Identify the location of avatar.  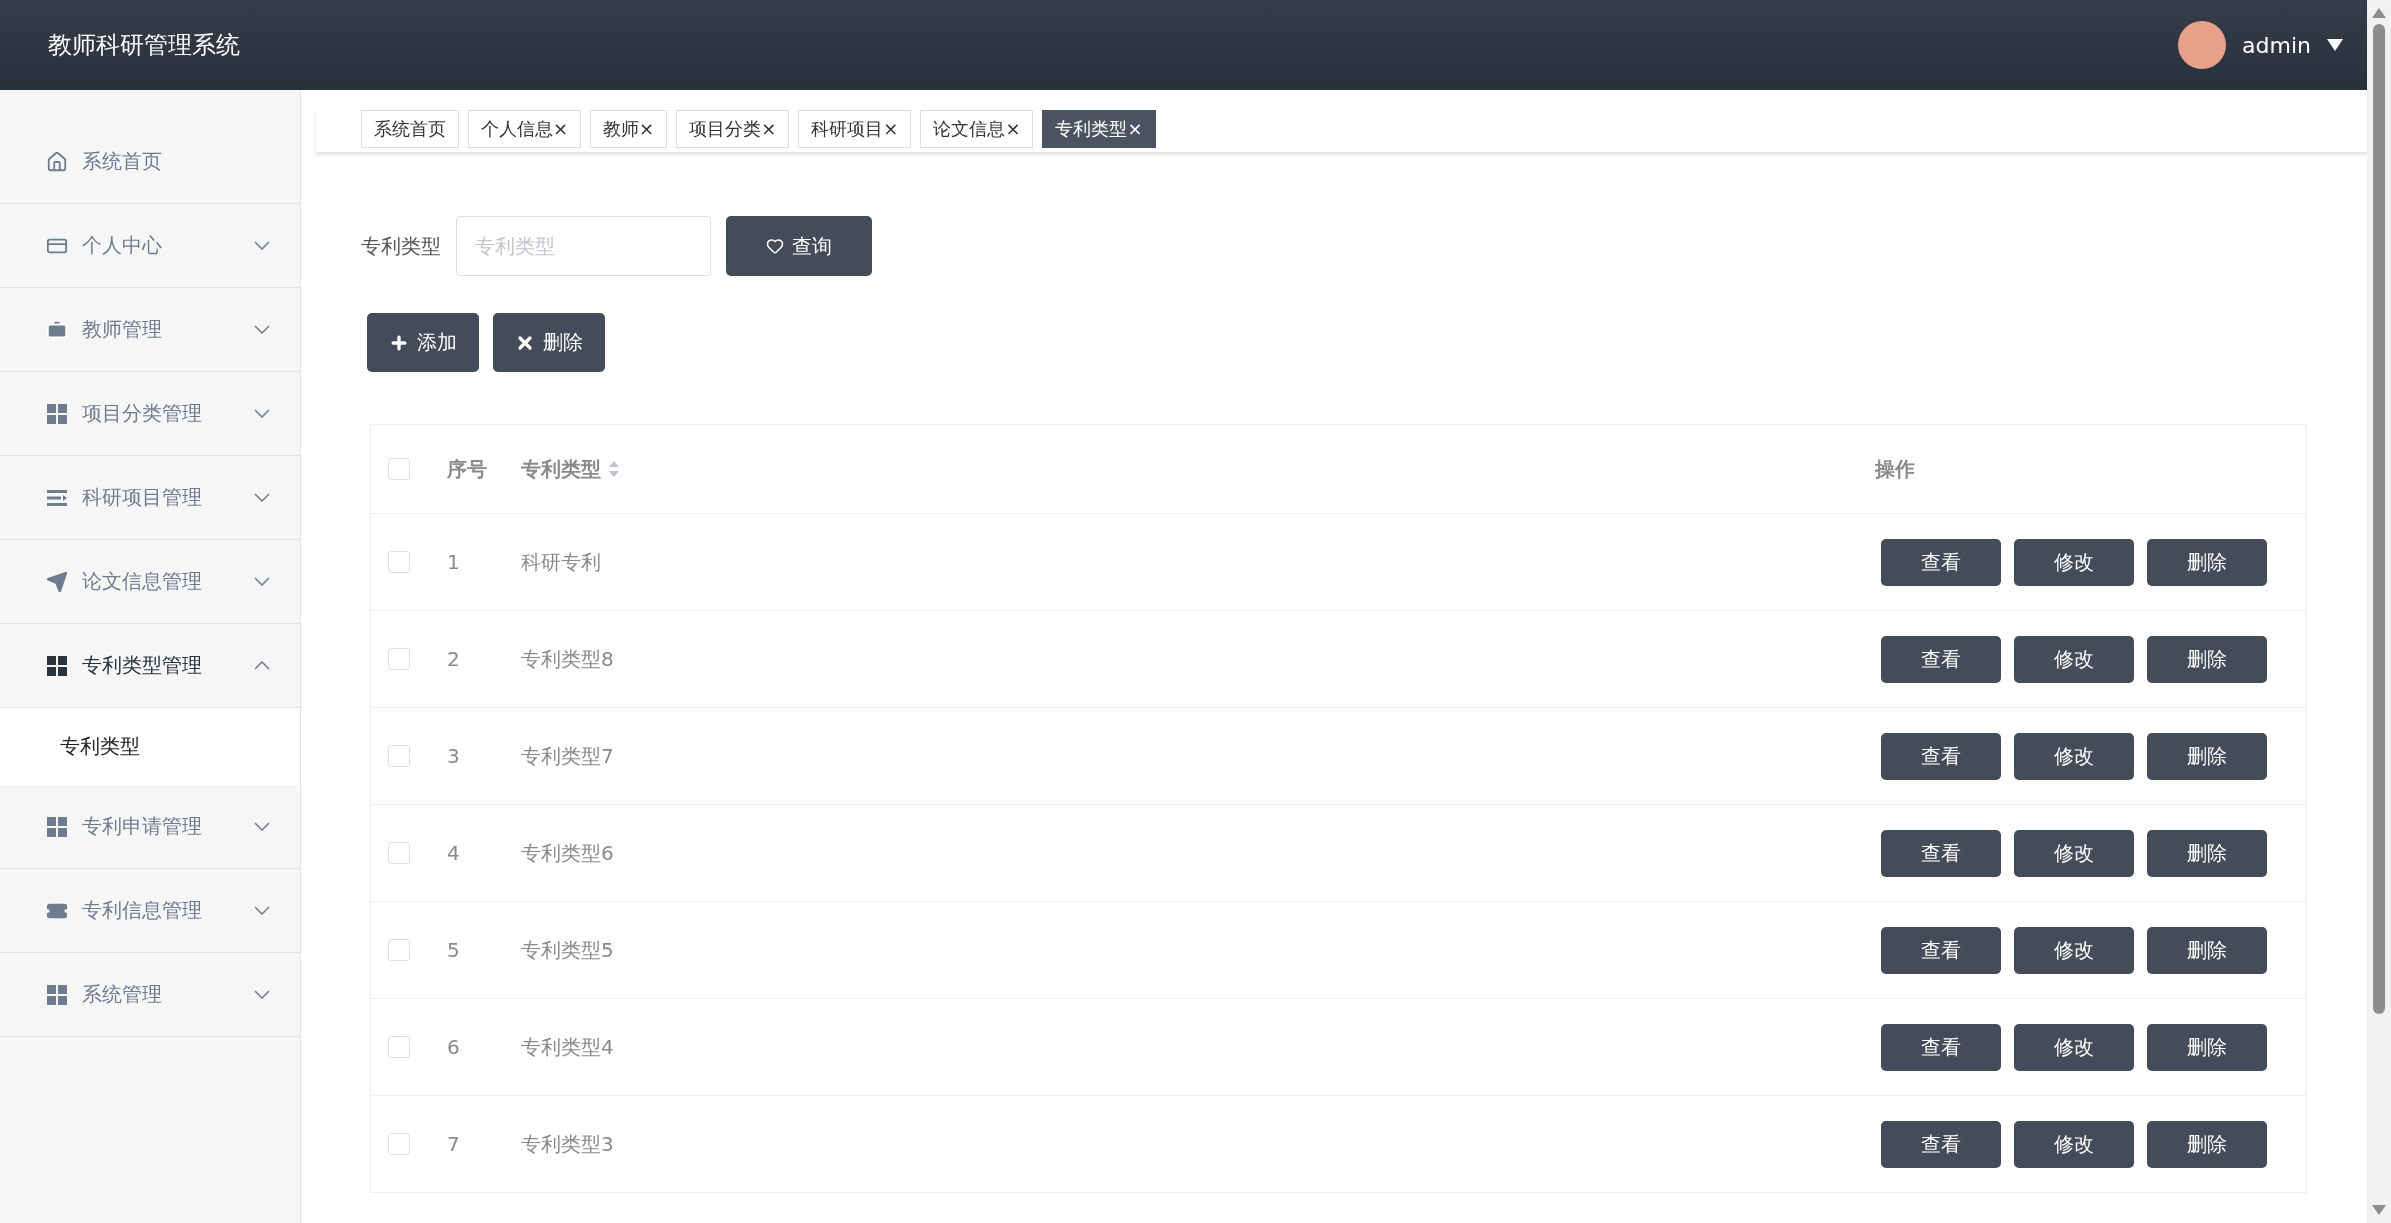
(2202, 45).